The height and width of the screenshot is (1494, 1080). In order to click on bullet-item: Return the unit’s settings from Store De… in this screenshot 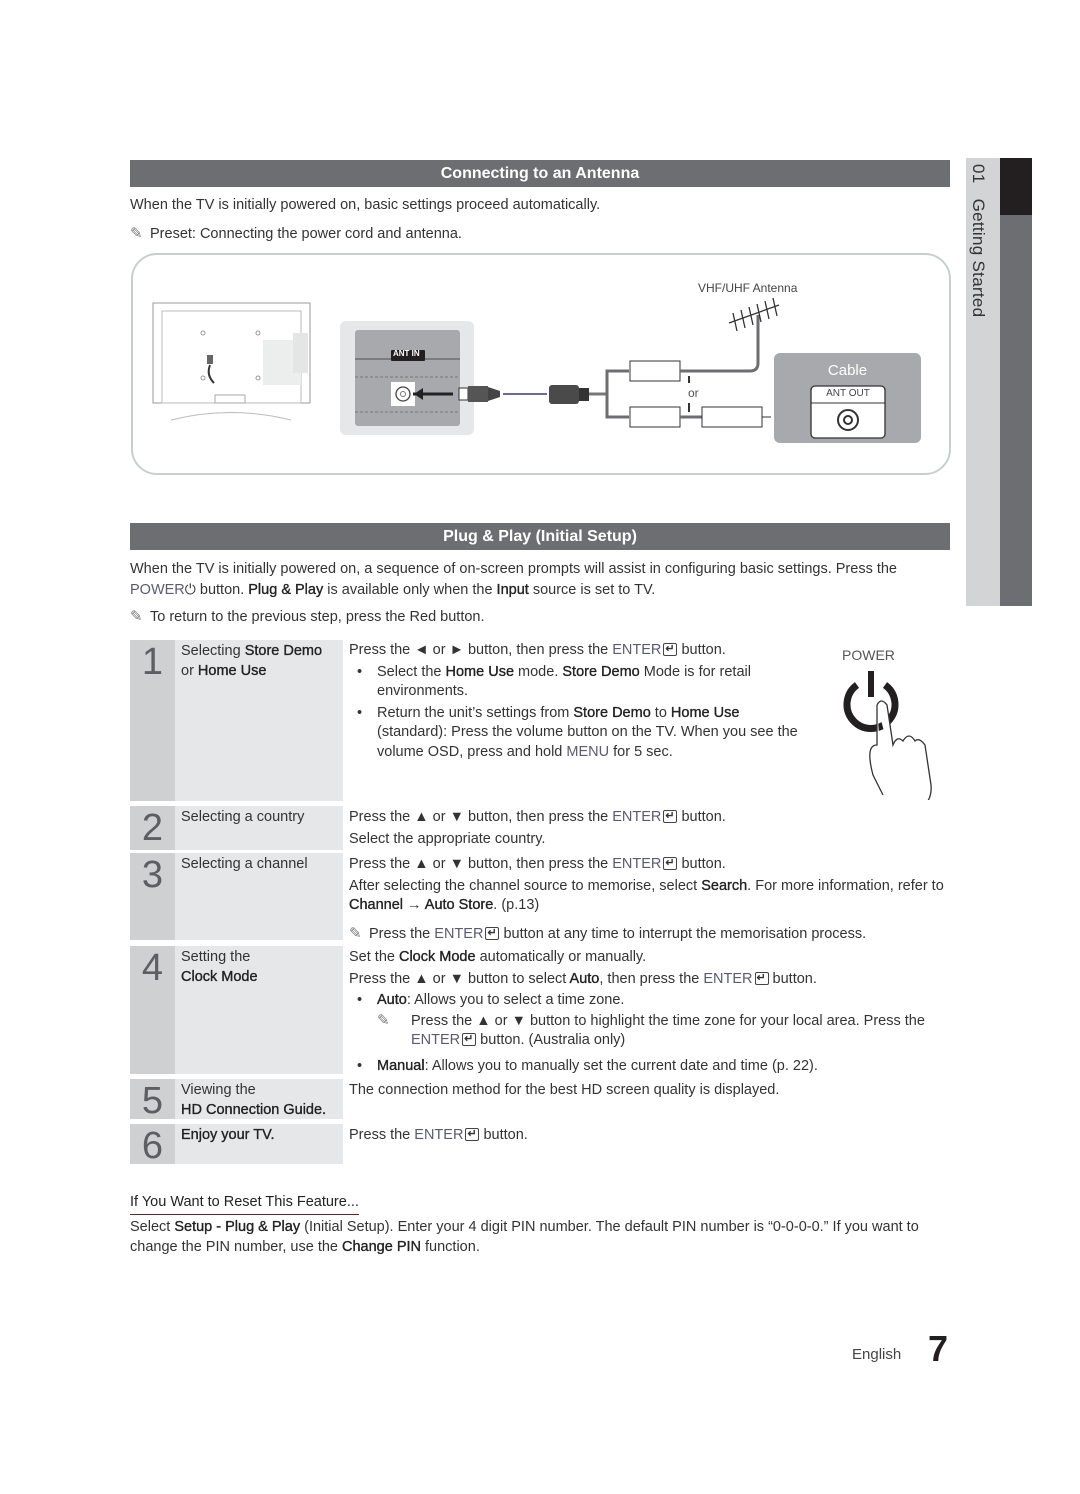, I will do `click(579, 733)`.